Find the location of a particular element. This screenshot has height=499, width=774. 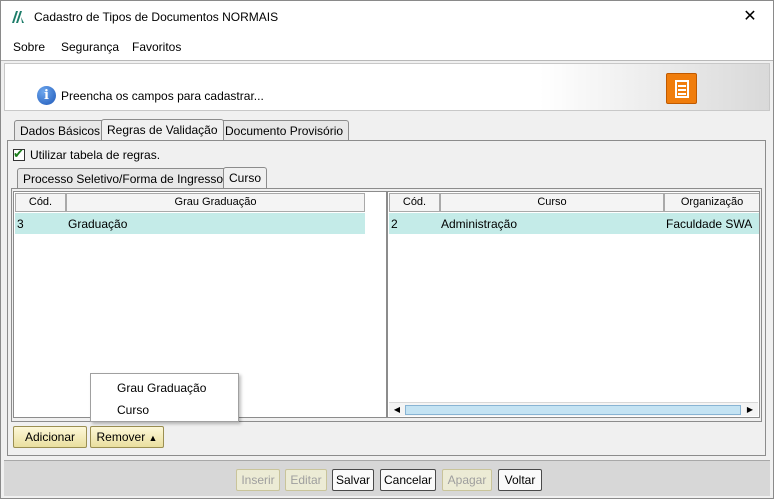

close-icon: ✕ is located at coordinates (750, 17).